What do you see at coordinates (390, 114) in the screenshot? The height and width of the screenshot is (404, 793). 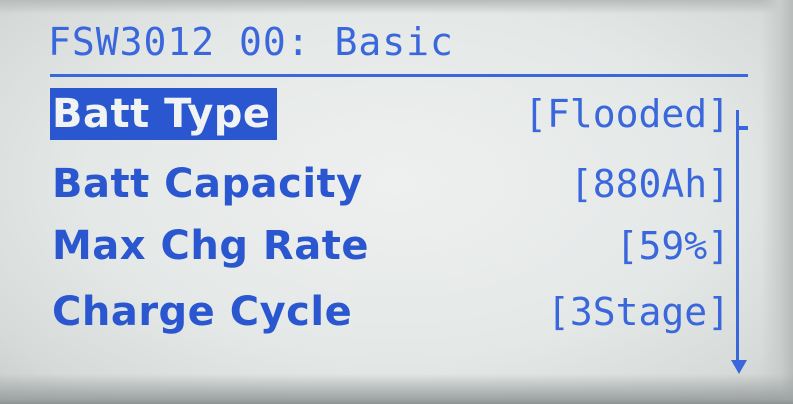 I see `menu-item-batt-type: Batt Type [Flooded]` at bounding box center [390, 114].